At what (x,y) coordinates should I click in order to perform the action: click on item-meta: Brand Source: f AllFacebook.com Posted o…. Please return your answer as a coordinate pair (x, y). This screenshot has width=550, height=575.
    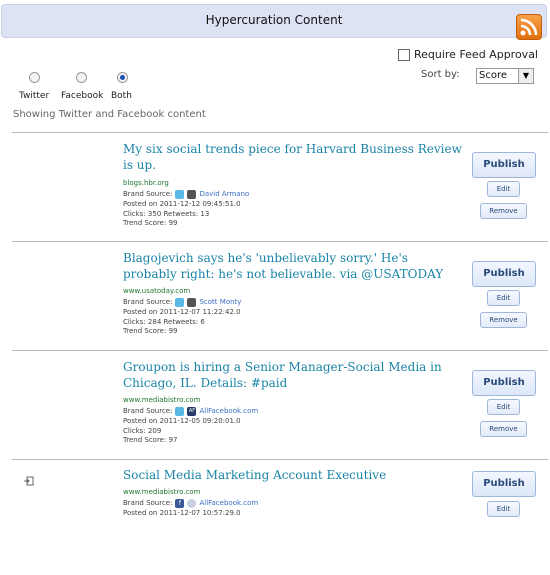
    Looking at the image, I should click on (190, 508).